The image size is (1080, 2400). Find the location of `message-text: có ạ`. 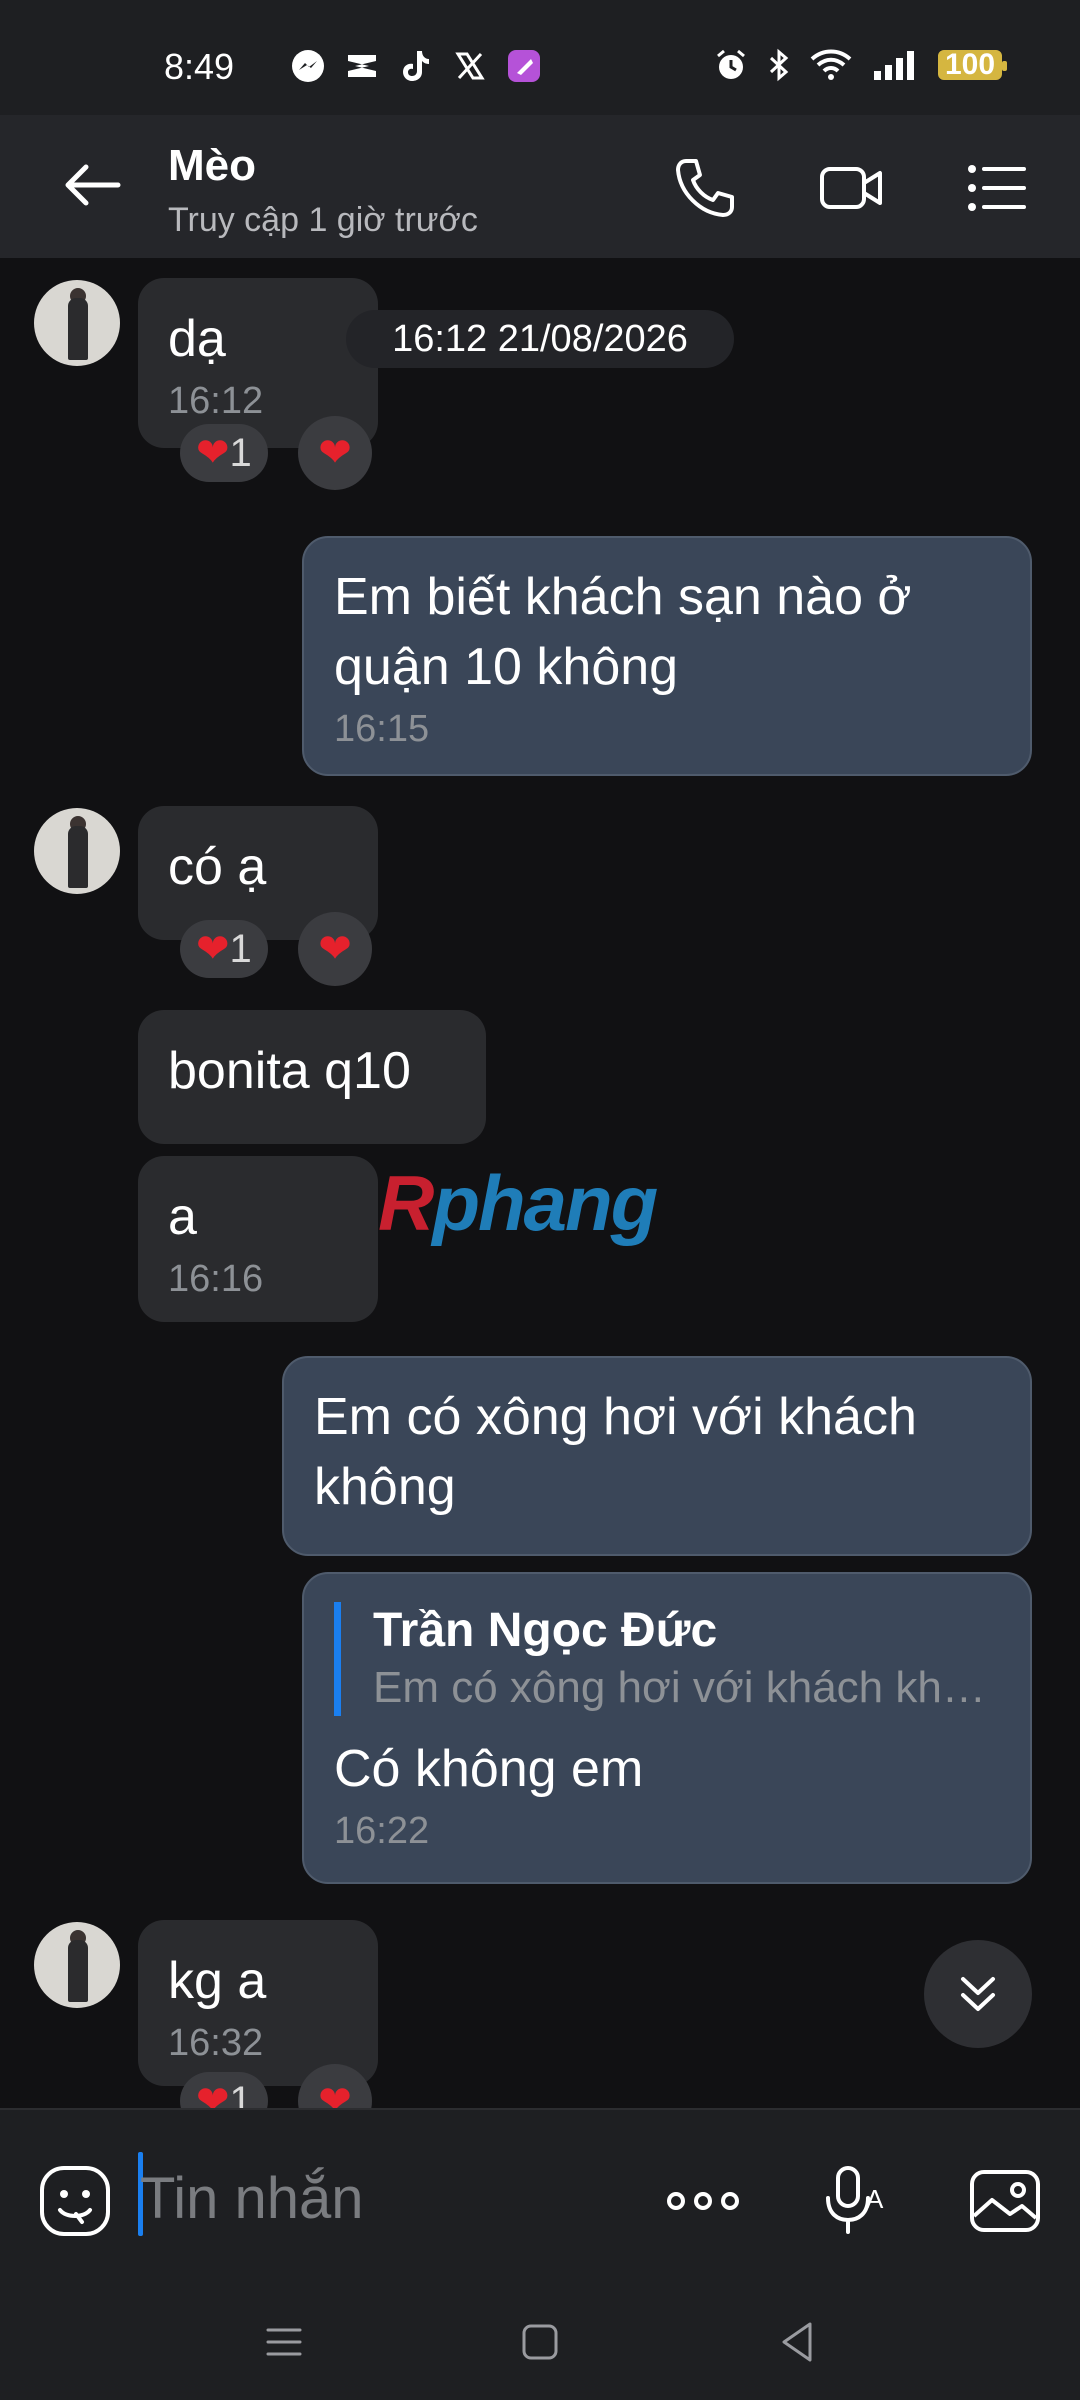

message-text: có ạ is located at coordinates (217, 867).